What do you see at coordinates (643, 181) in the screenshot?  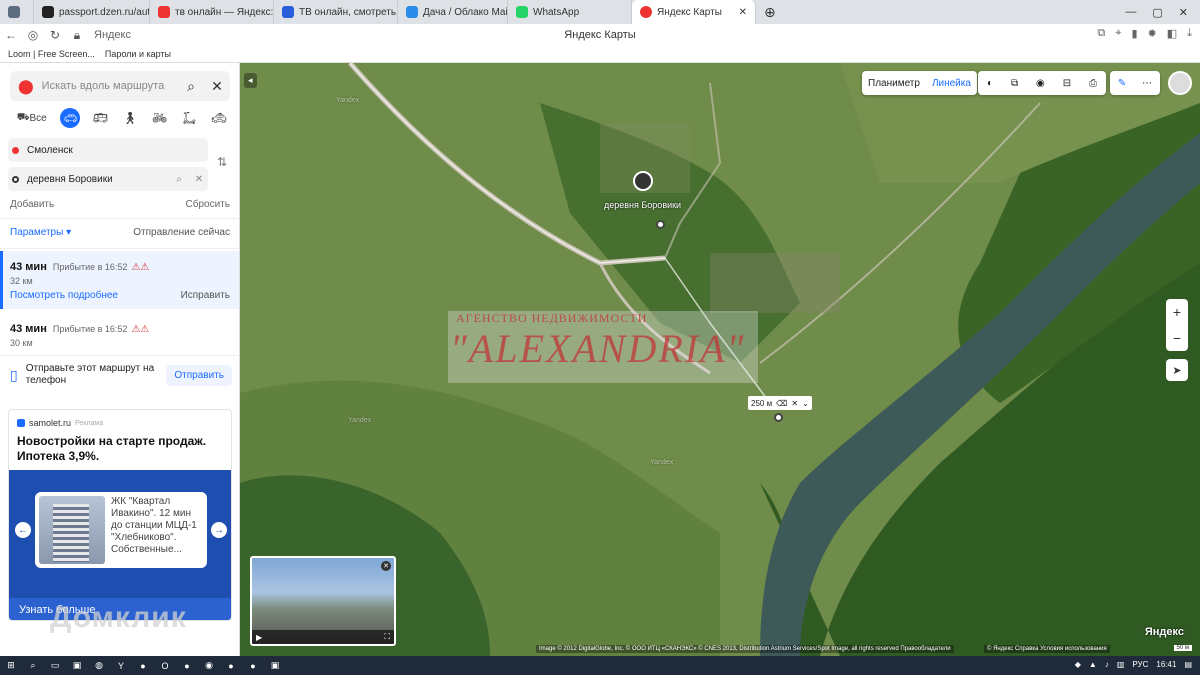 I see `place-marker-icon` at bounding box center [643, 181].